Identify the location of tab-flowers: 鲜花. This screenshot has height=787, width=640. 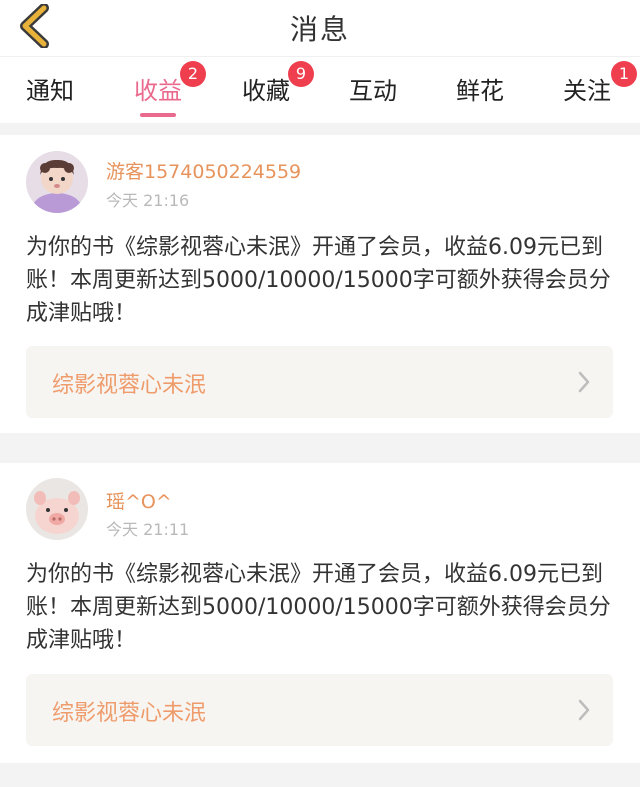
(480, 93).